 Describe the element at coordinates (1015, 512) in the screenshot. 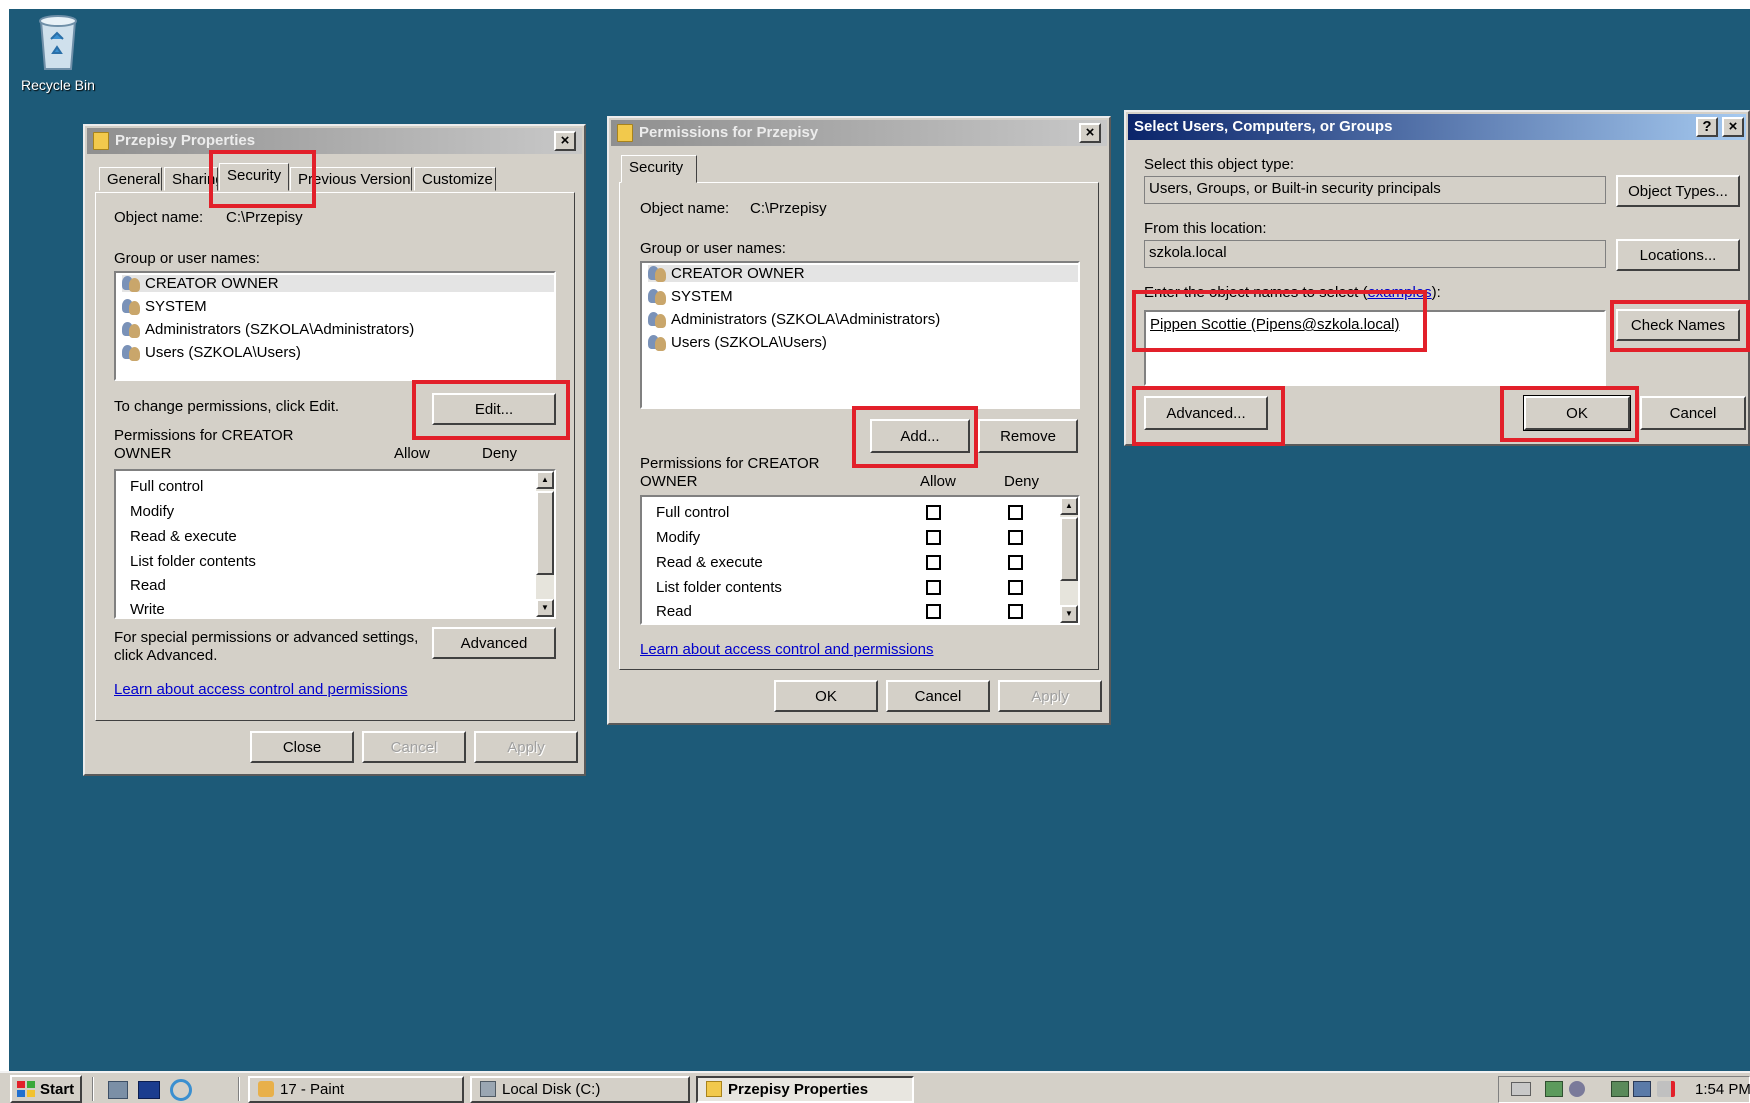

I see `deny-full-control-checkbox` at that location.